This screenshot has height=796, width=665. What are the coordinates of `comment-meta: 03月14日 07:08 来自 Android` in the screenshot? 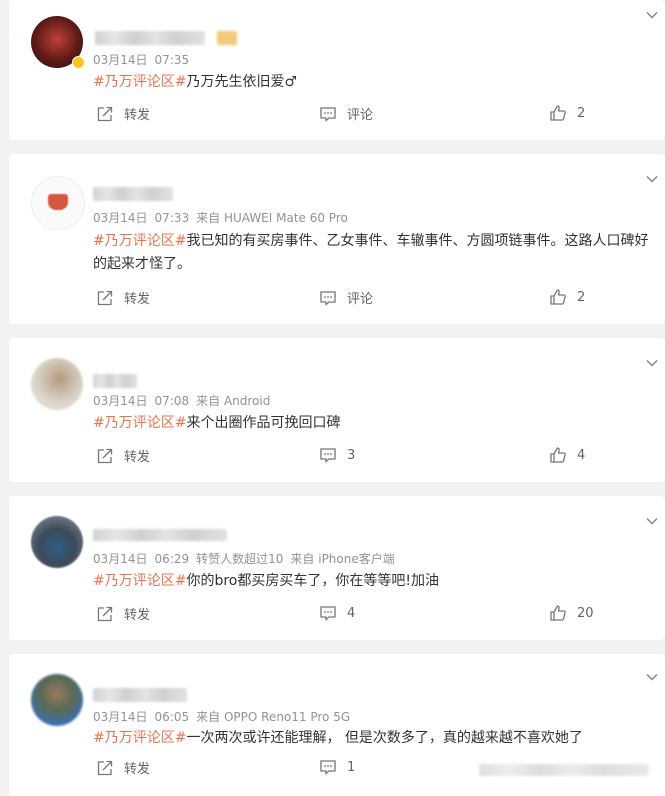 It's located at (185, 400).